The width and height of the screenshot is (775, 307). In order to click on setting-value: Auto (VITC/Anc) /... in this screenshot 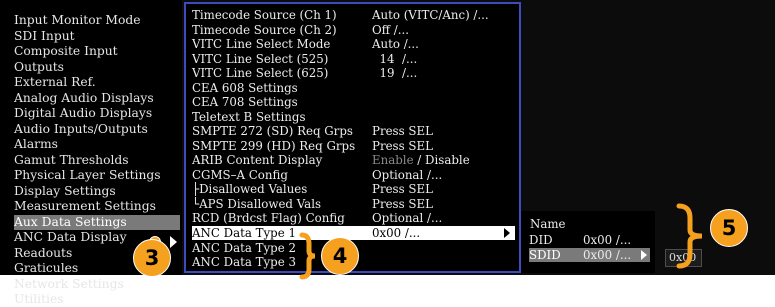, I will do `click(430, 15)`.